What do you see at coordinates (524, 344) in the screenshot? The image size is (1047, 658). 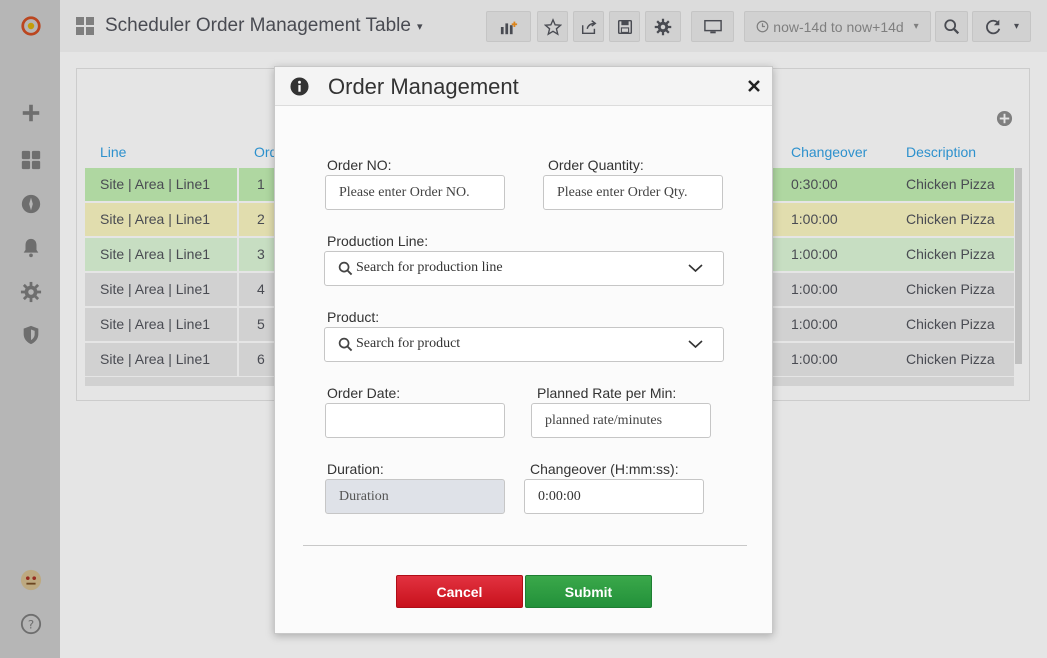 I see `product-select: Search for product` at bounding box center [524, 344].